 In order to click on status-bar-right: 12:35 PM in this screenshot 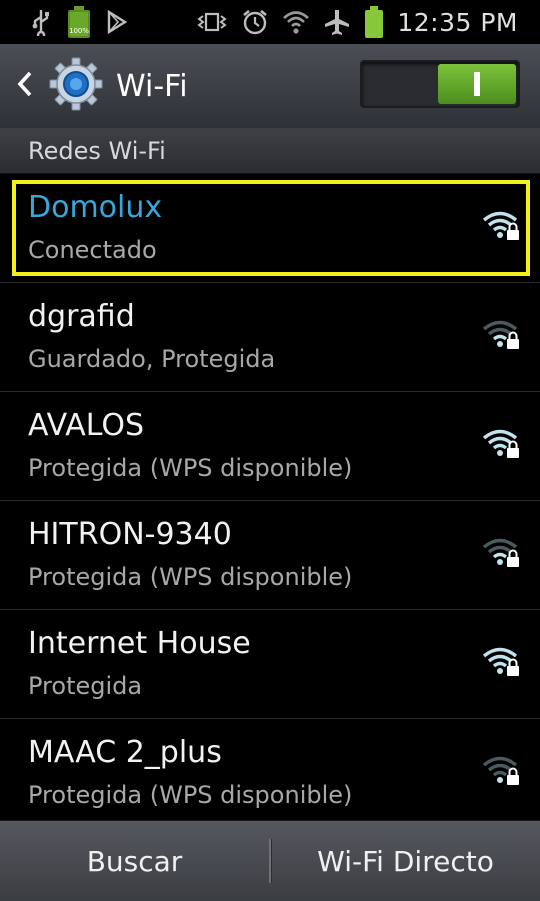, I will do `click(367, 22)`.